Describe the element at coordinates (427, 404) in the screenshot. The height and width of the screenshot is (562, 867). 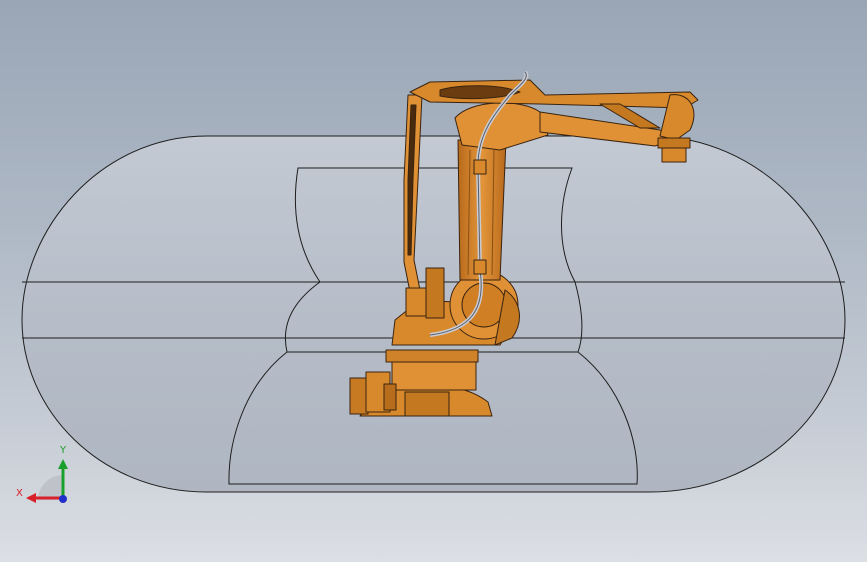
I see `robot-base-plate` at that location.